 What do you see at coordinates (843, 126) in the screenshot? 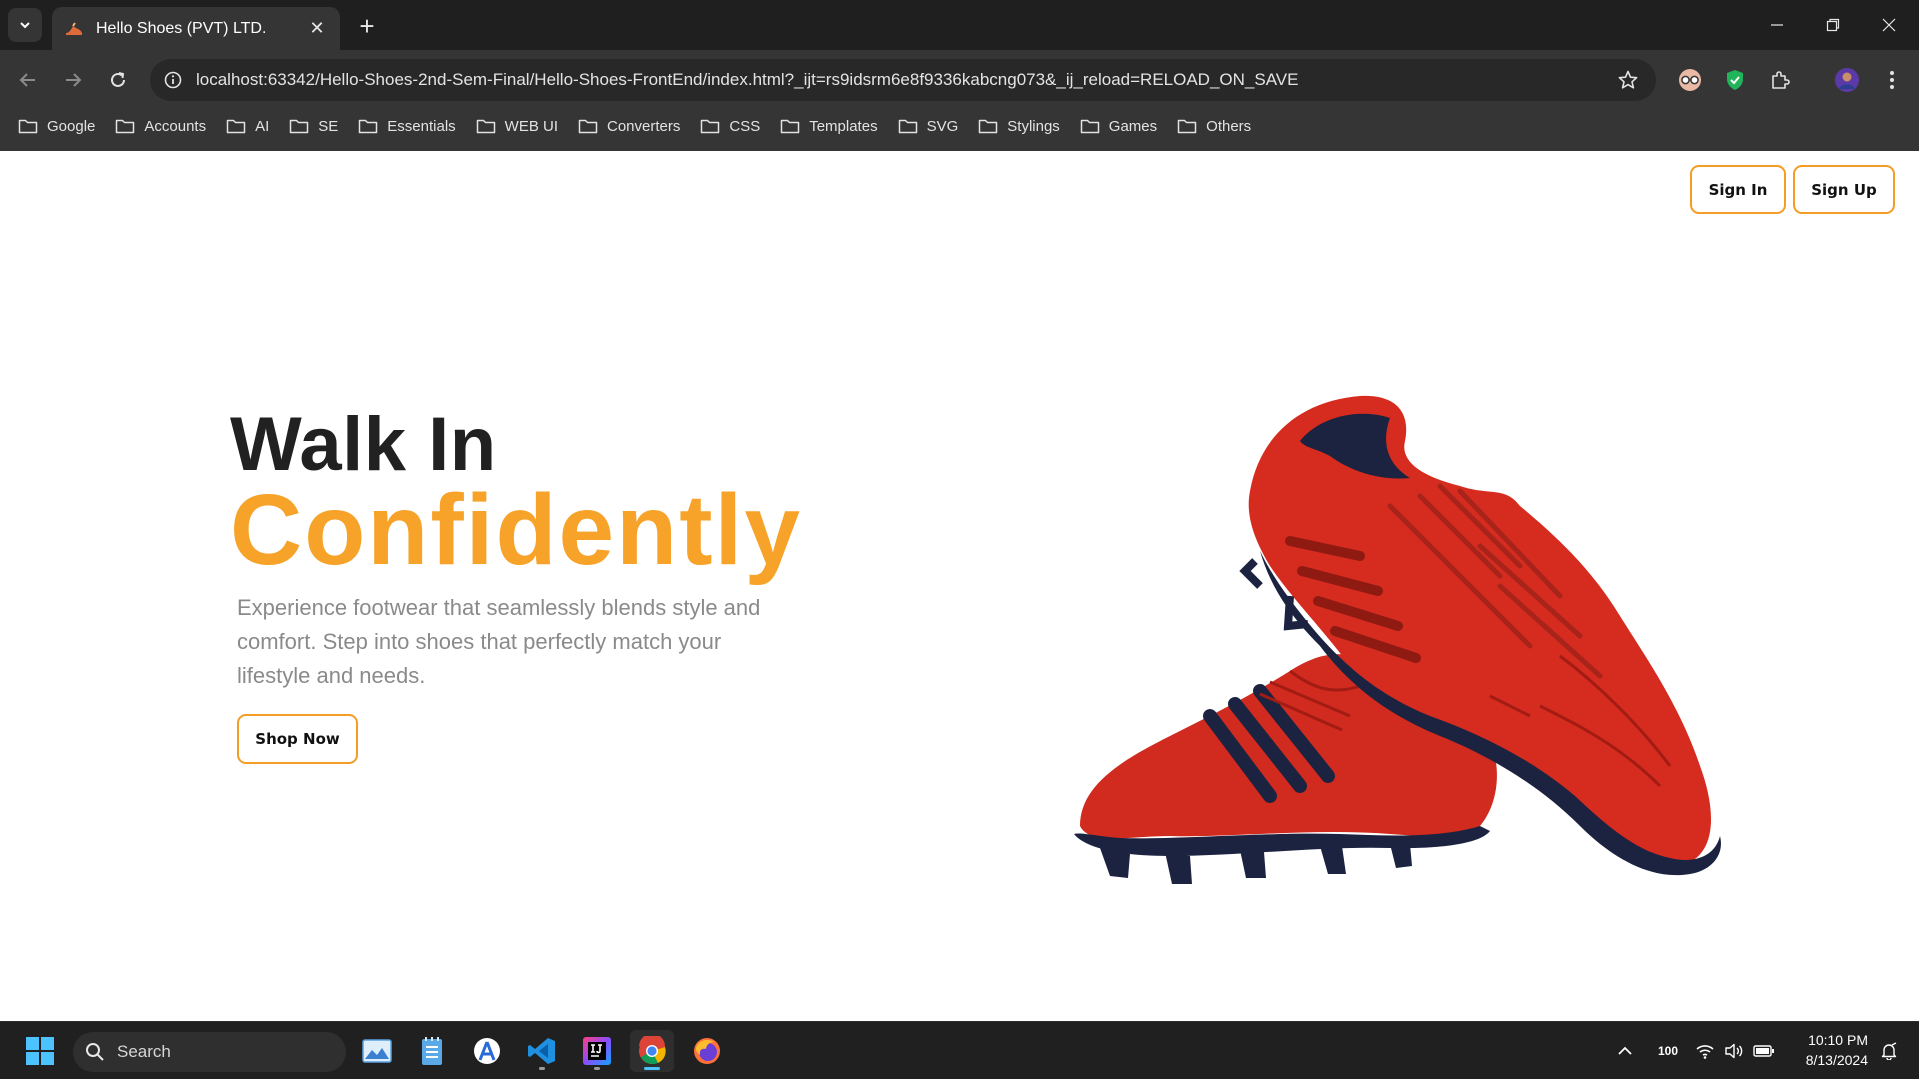
I see `bookmark-label: Templates` at bounding box center [843, 126].